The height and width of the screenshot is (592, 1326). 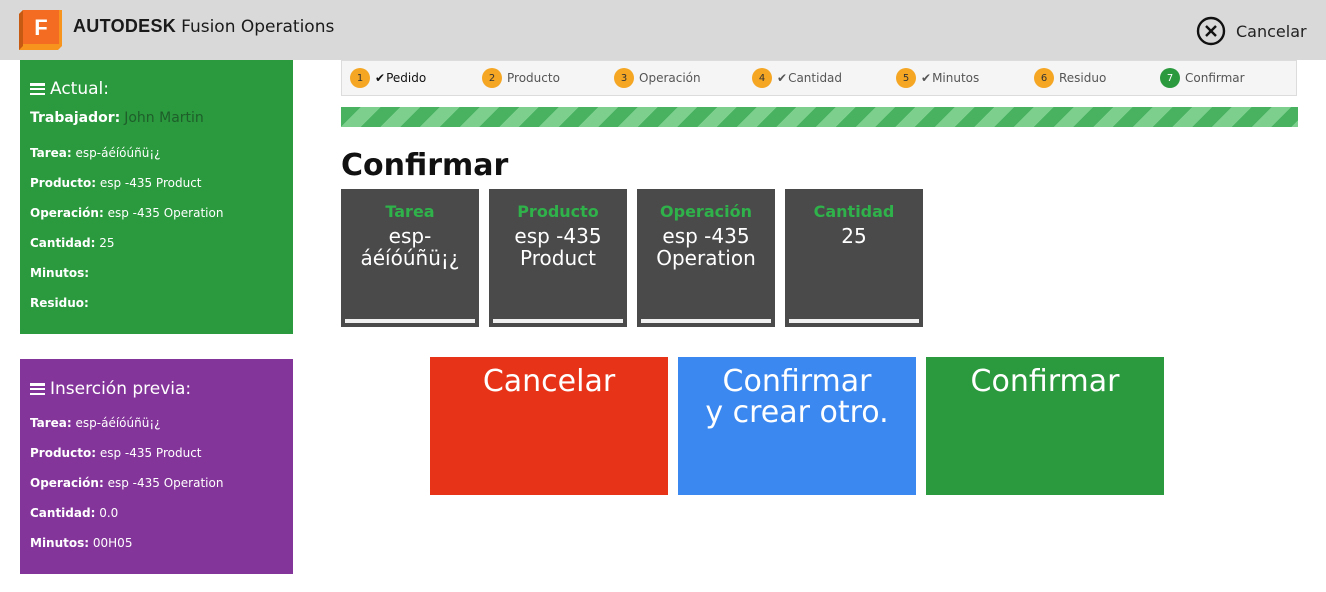 What do you see at coordinates (95, 423) in the screenshot?
I see `previous-task-row: Tarea: esp-áéíóúñü¡¿` at bounding box center [95, 423].